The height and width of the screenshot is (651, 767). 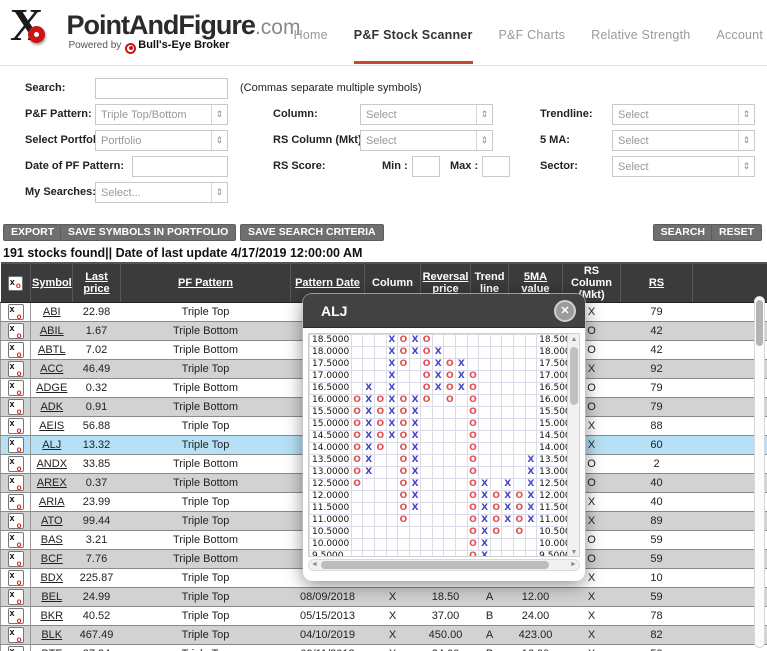 What do you see at coordinates (683, 140) in the screenshot?
I see `ma-select: Select ⇕` at bounding box center [683, 140].